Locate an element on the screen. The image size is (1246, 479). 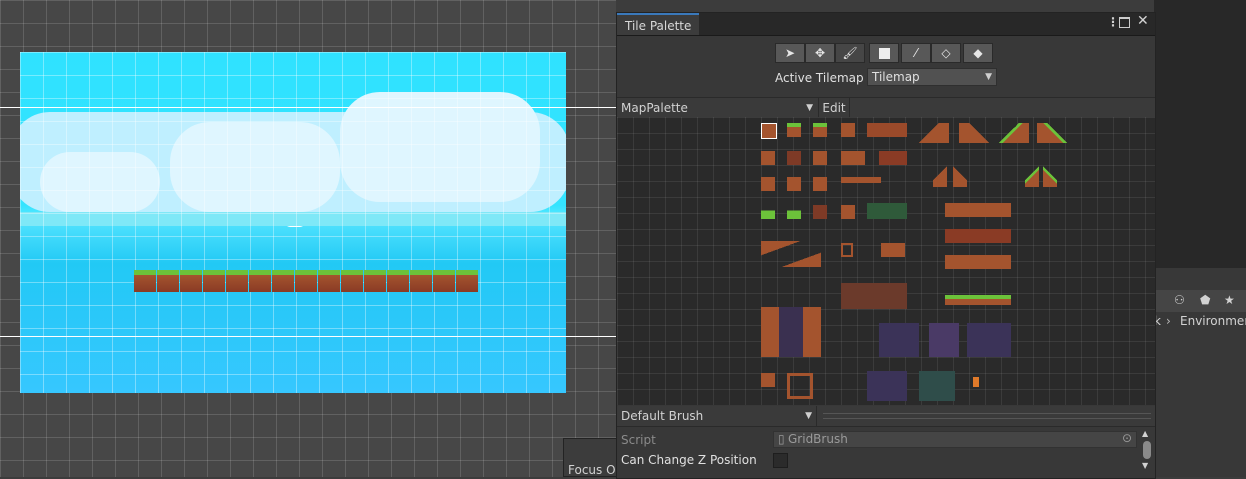
palette-dropdown: MapPalette ▼ is located at coordinates (717, 108).